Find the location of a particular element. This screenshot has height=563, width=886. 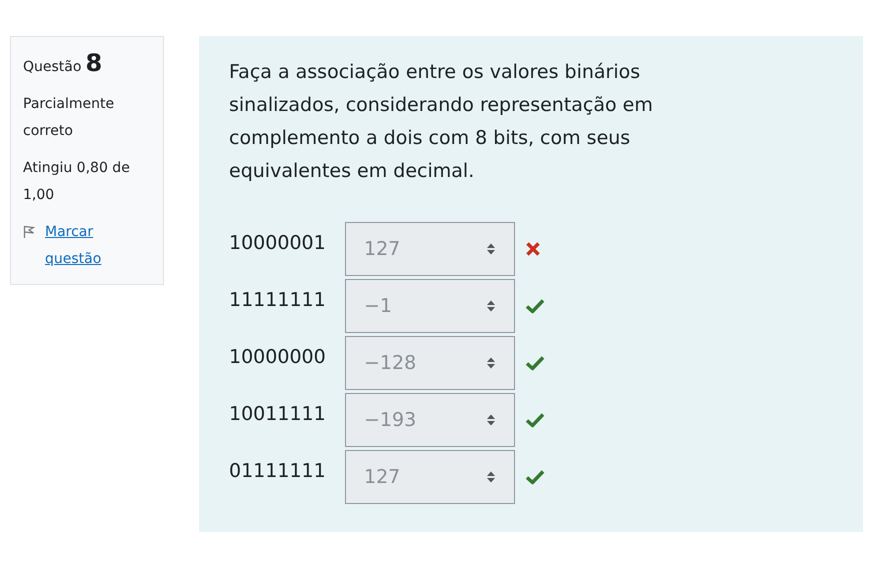

question-state: Parcialmente correto is located at coordinates (69, 118).